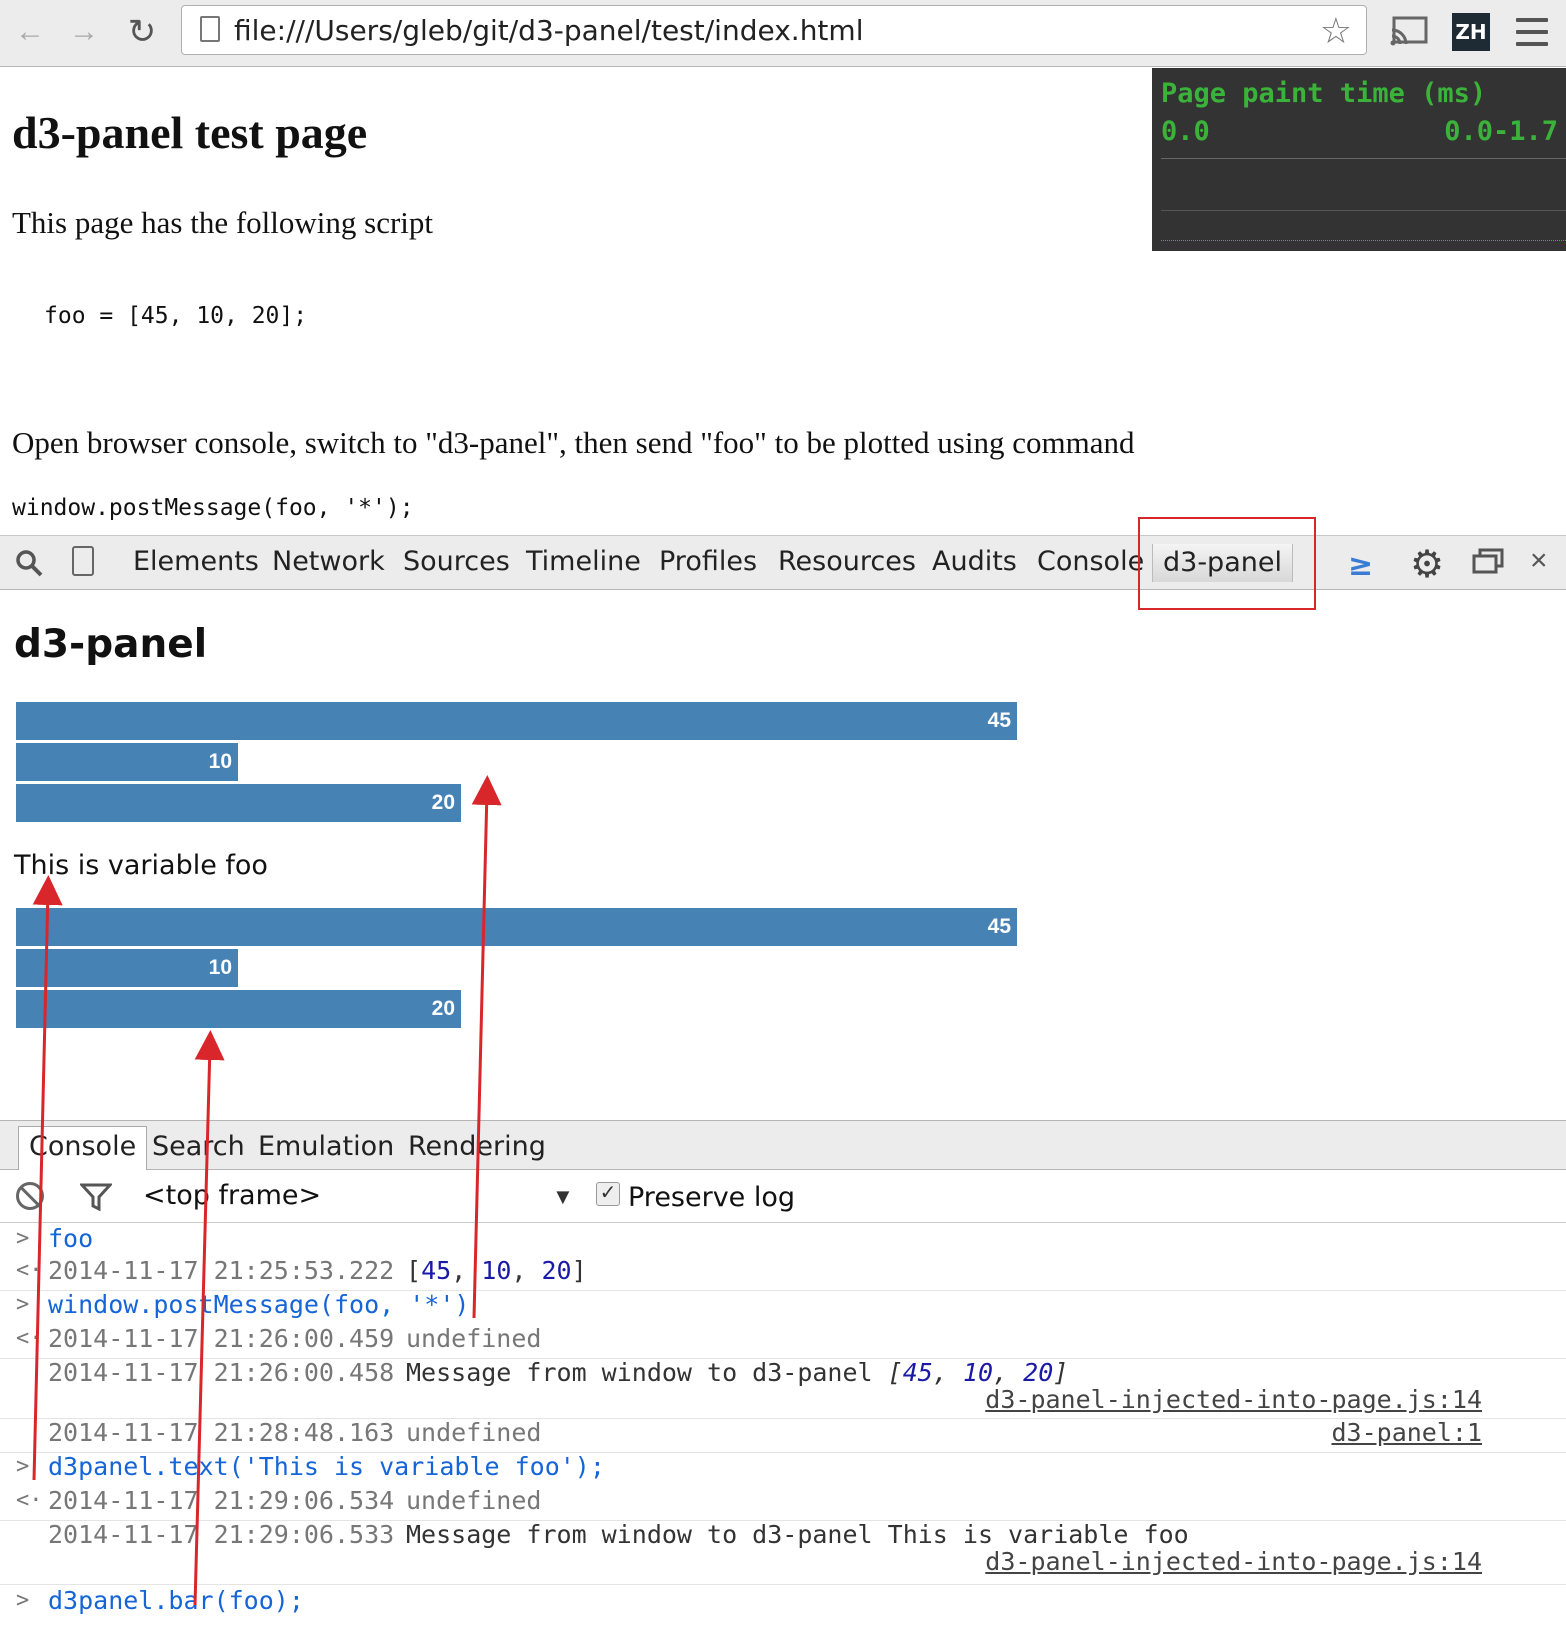 The height and width of the screenshot is (1644, 1566). Describe the element at coordinates (583, 561) in the screenshot. I see `tab-timeline: Timeline` at that location.